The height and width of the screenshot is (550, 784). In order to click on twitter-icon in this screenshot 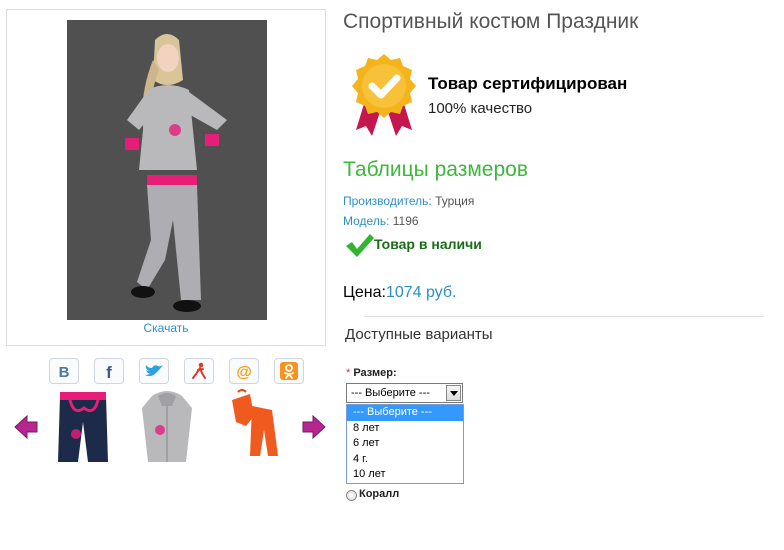, I will do `click(154, 371)`.